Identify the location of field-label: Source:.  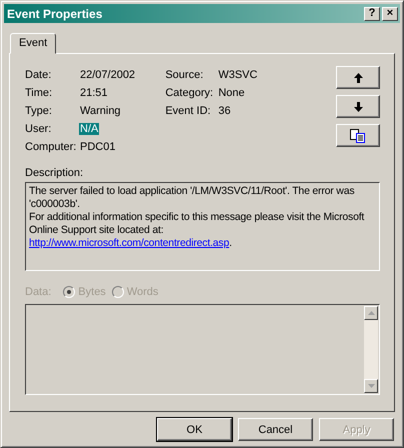
(184, 75).